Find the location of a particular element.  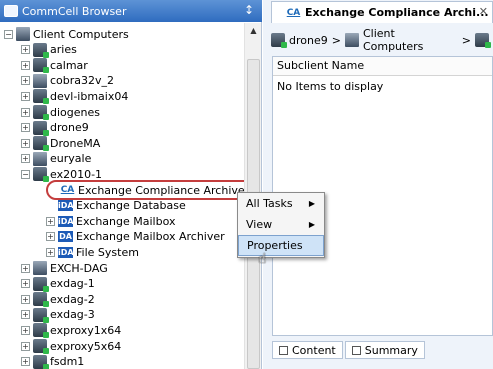

submenu-arrow-icon: ▶ is located at coordinates (311, 203).